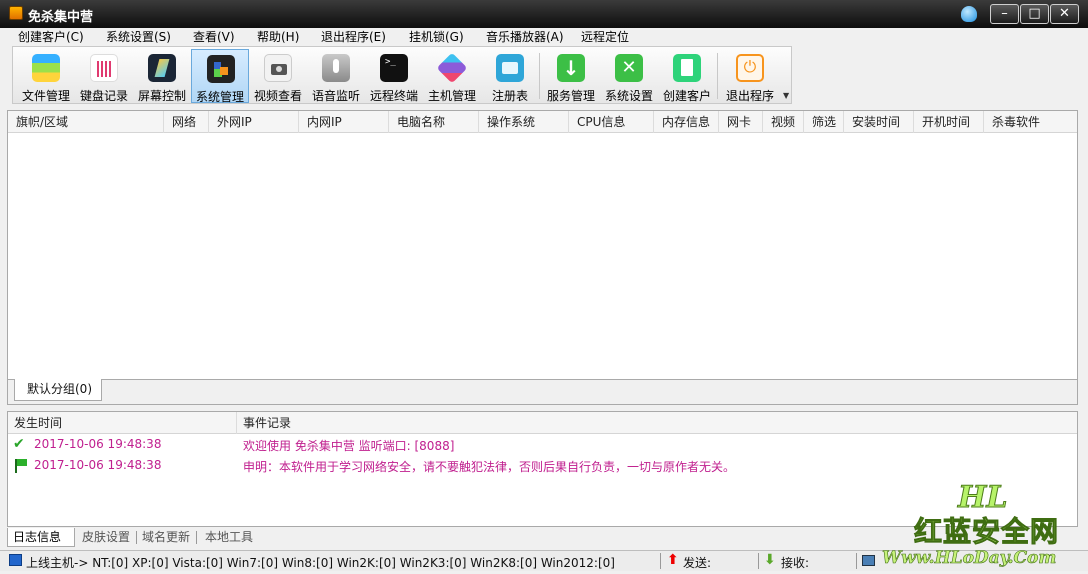  Describe the element at coordinates (1064, 14) in the screenshot. I see `close-button: ✕` at that location.